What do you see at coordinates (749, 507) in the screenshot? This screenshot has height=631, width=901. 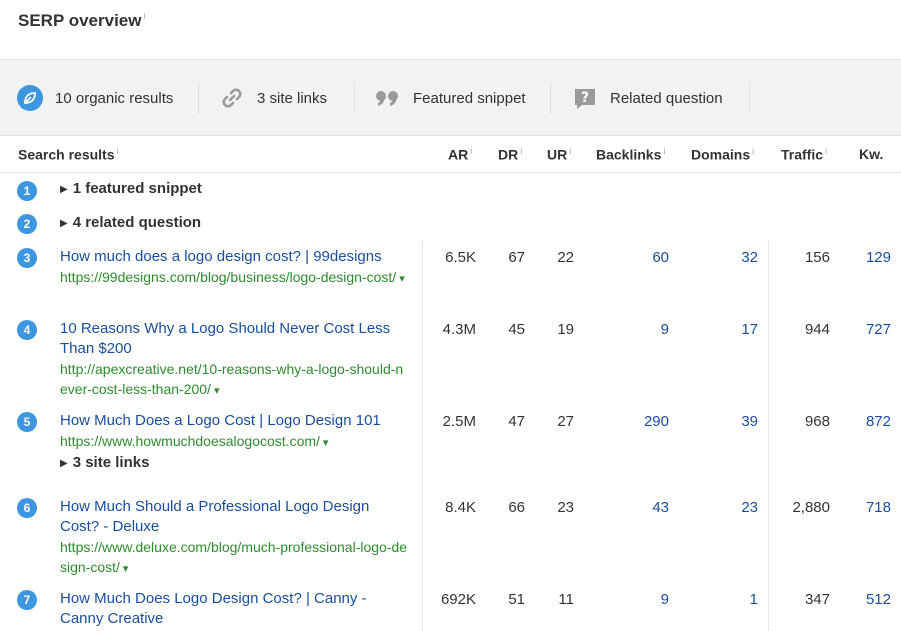 I see `cell-domains: 23` at bounding box center [749, 507].